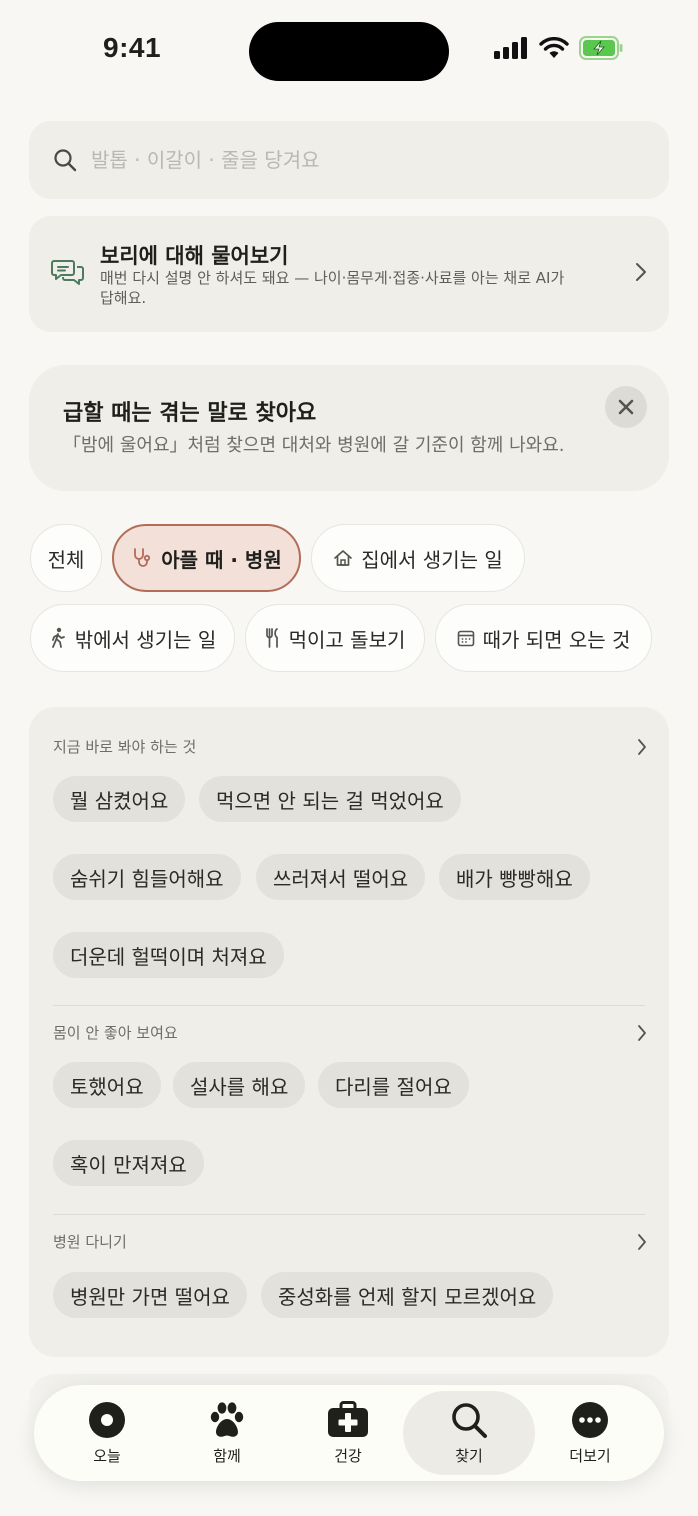  Describe the element at coordinates (343, 558) in the screenshot. I see `home-icon` at that location.